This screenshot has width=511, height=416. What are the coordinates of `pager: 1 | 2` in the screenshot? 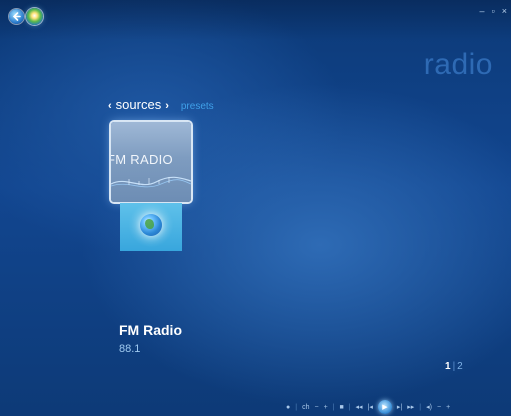 It's located at (454, 366).